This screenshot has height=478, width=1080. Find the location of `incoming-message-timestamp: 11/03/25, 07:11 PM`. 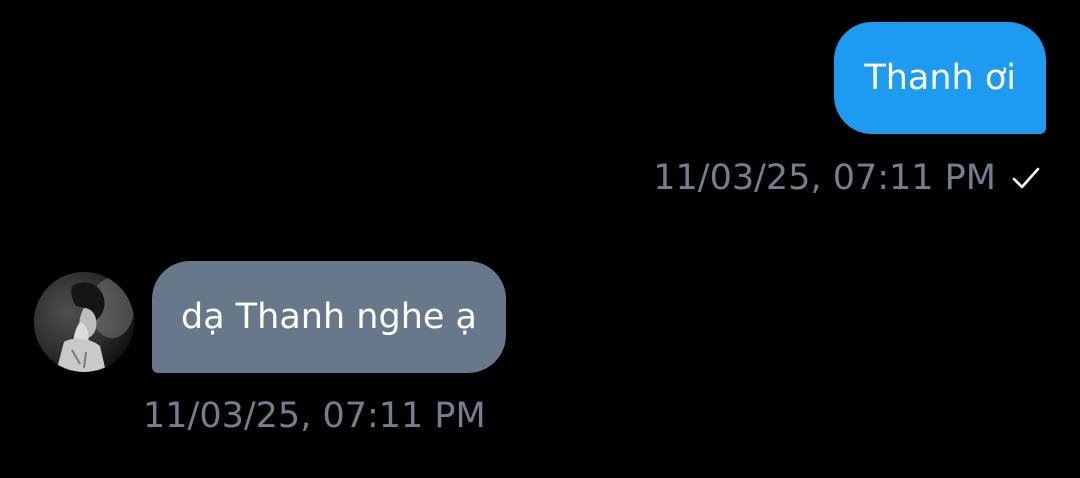

incoming-message-timestamp: 11/03/25, 07:11 PM is located at coordinates (314, 416).